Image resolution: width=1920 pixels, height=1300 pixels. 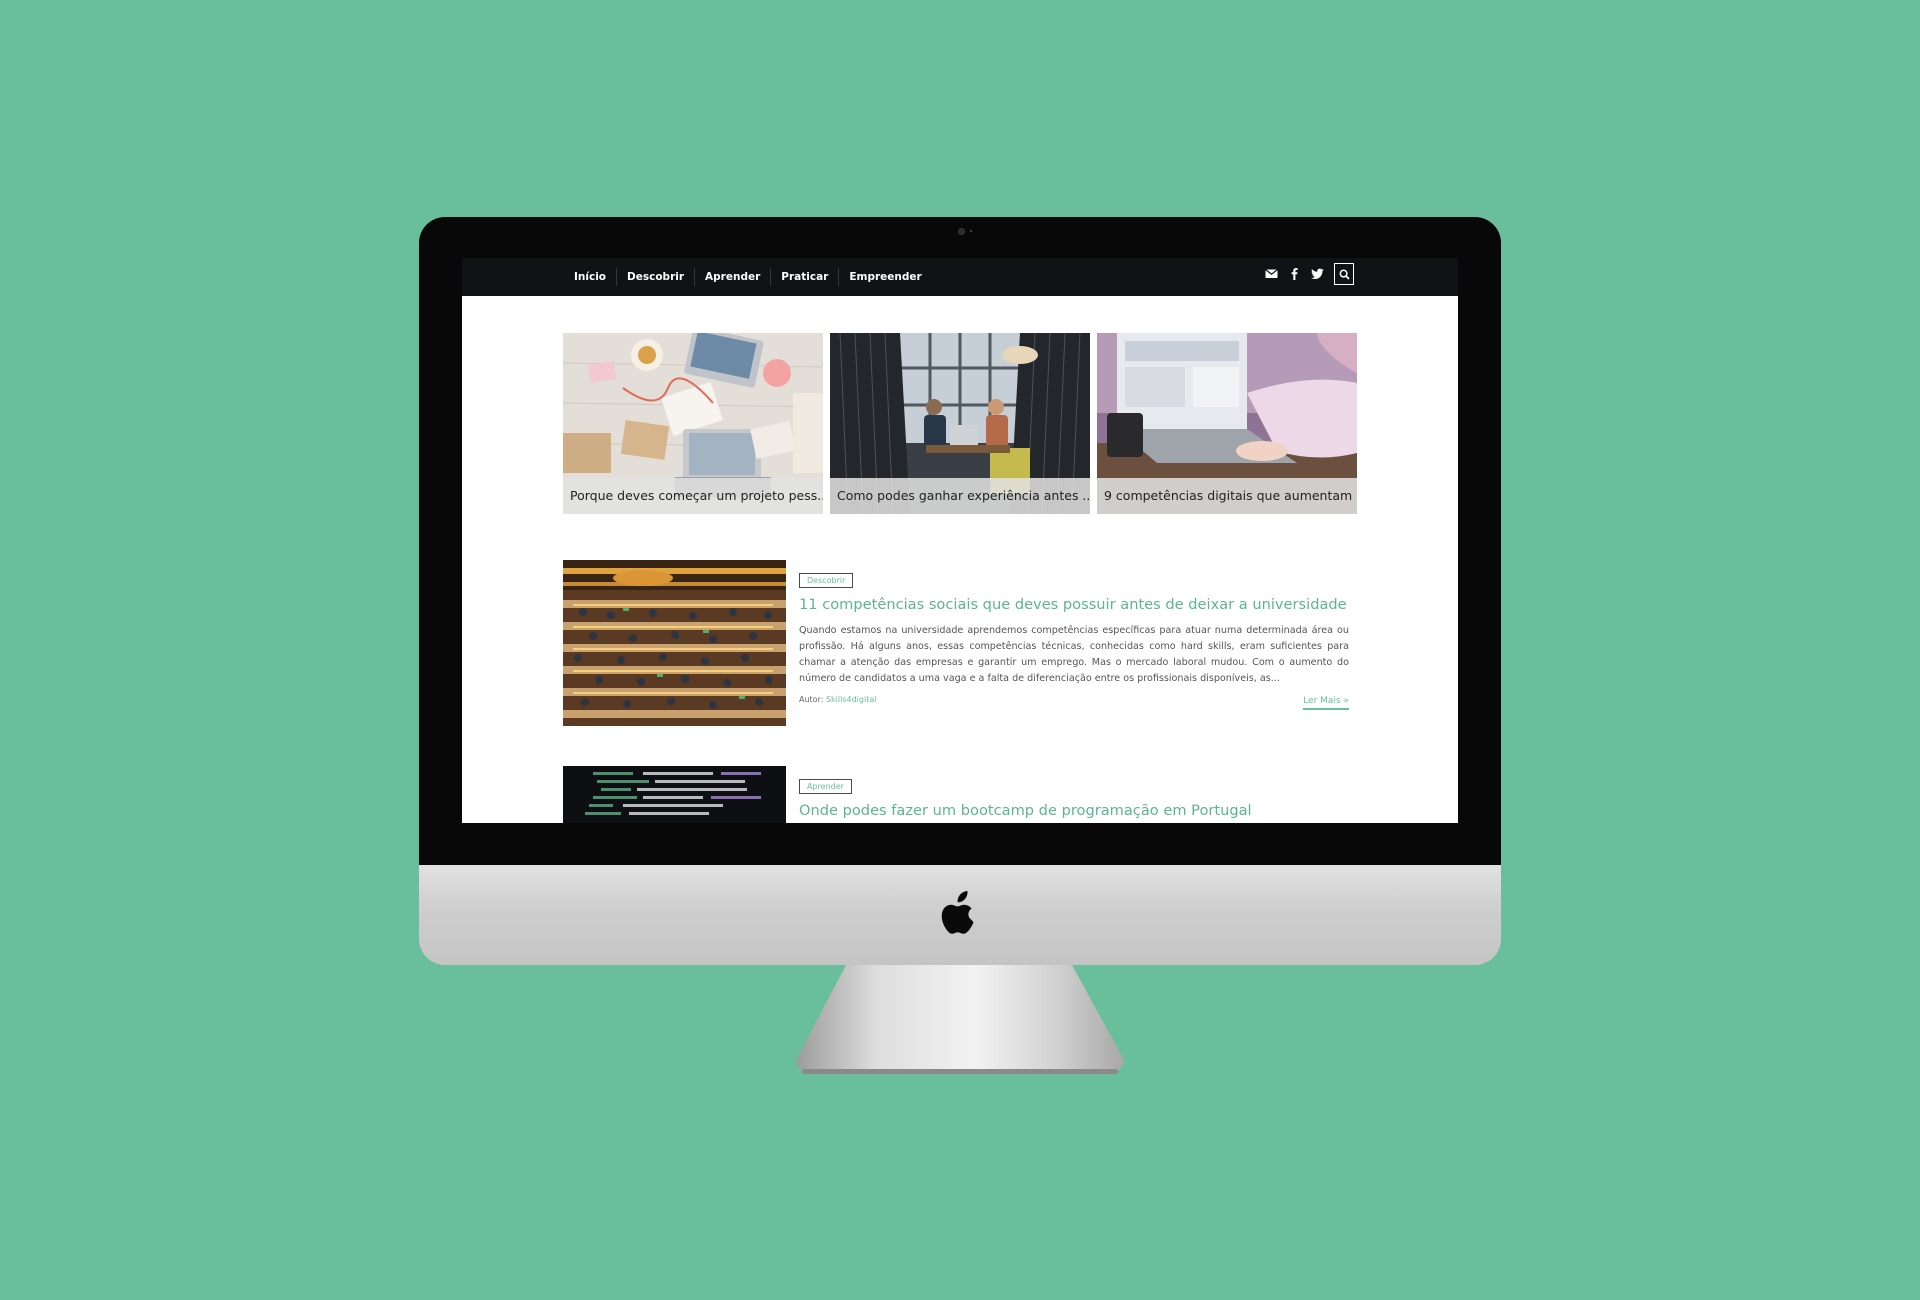 What do you see at coordinates (957, 912) in the screenshot?
I see `apple-logo-icon` at bounding box center [957, 912].